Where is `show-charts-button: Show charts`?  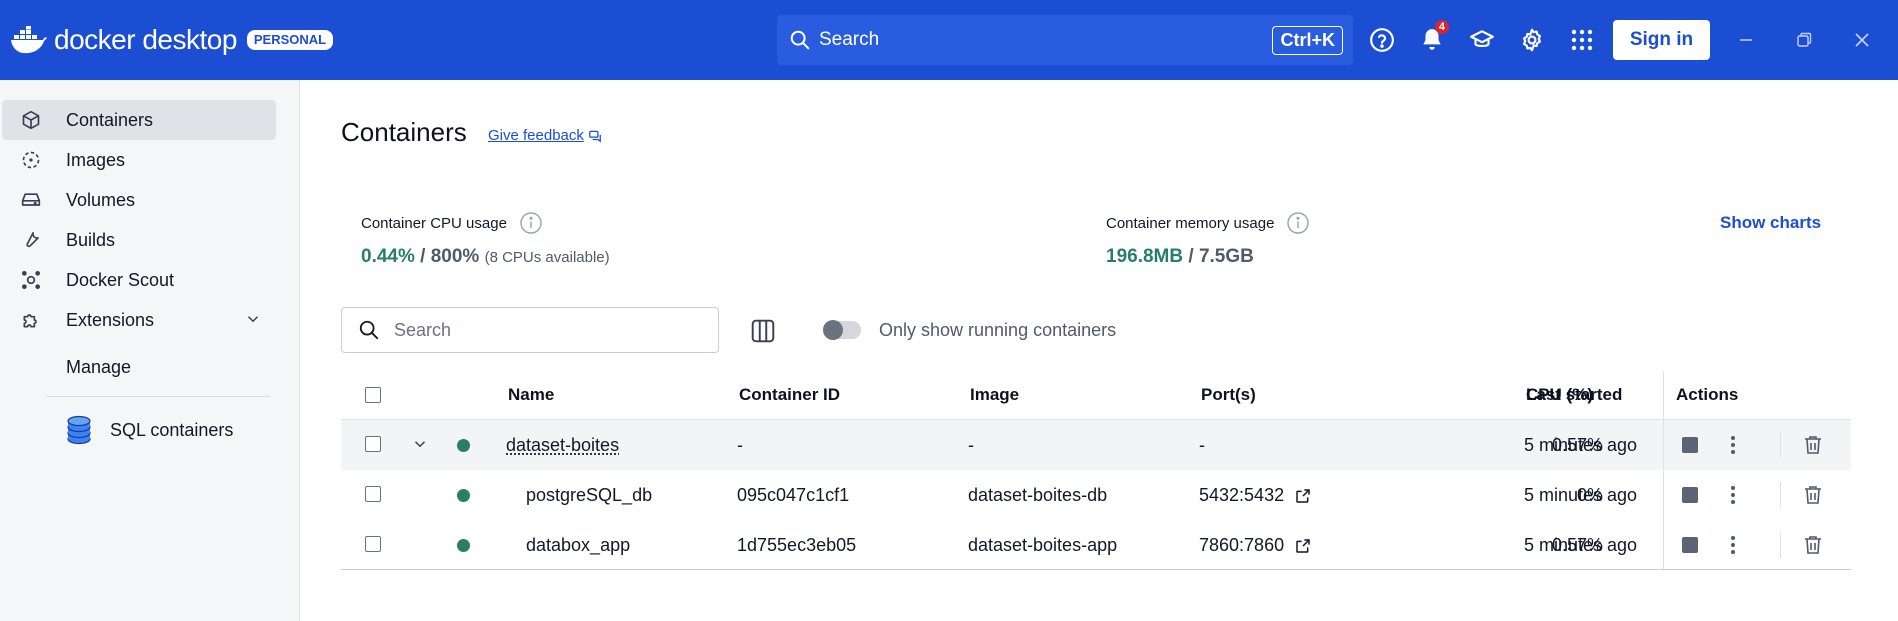 show-charts-button: Show charts is located at coordinates (1770, 223).